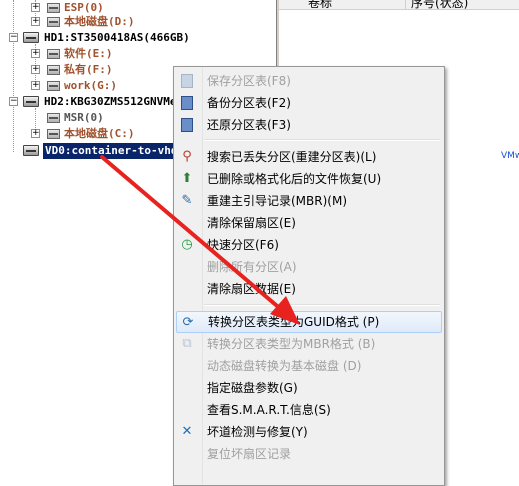 The height and width of the screenshot is (486, 519). Describe the element at coordinates (110, 101) in the screenshot. I see `tree-item-label: HD2:KBG30ZMS512GNVMe` at that location.